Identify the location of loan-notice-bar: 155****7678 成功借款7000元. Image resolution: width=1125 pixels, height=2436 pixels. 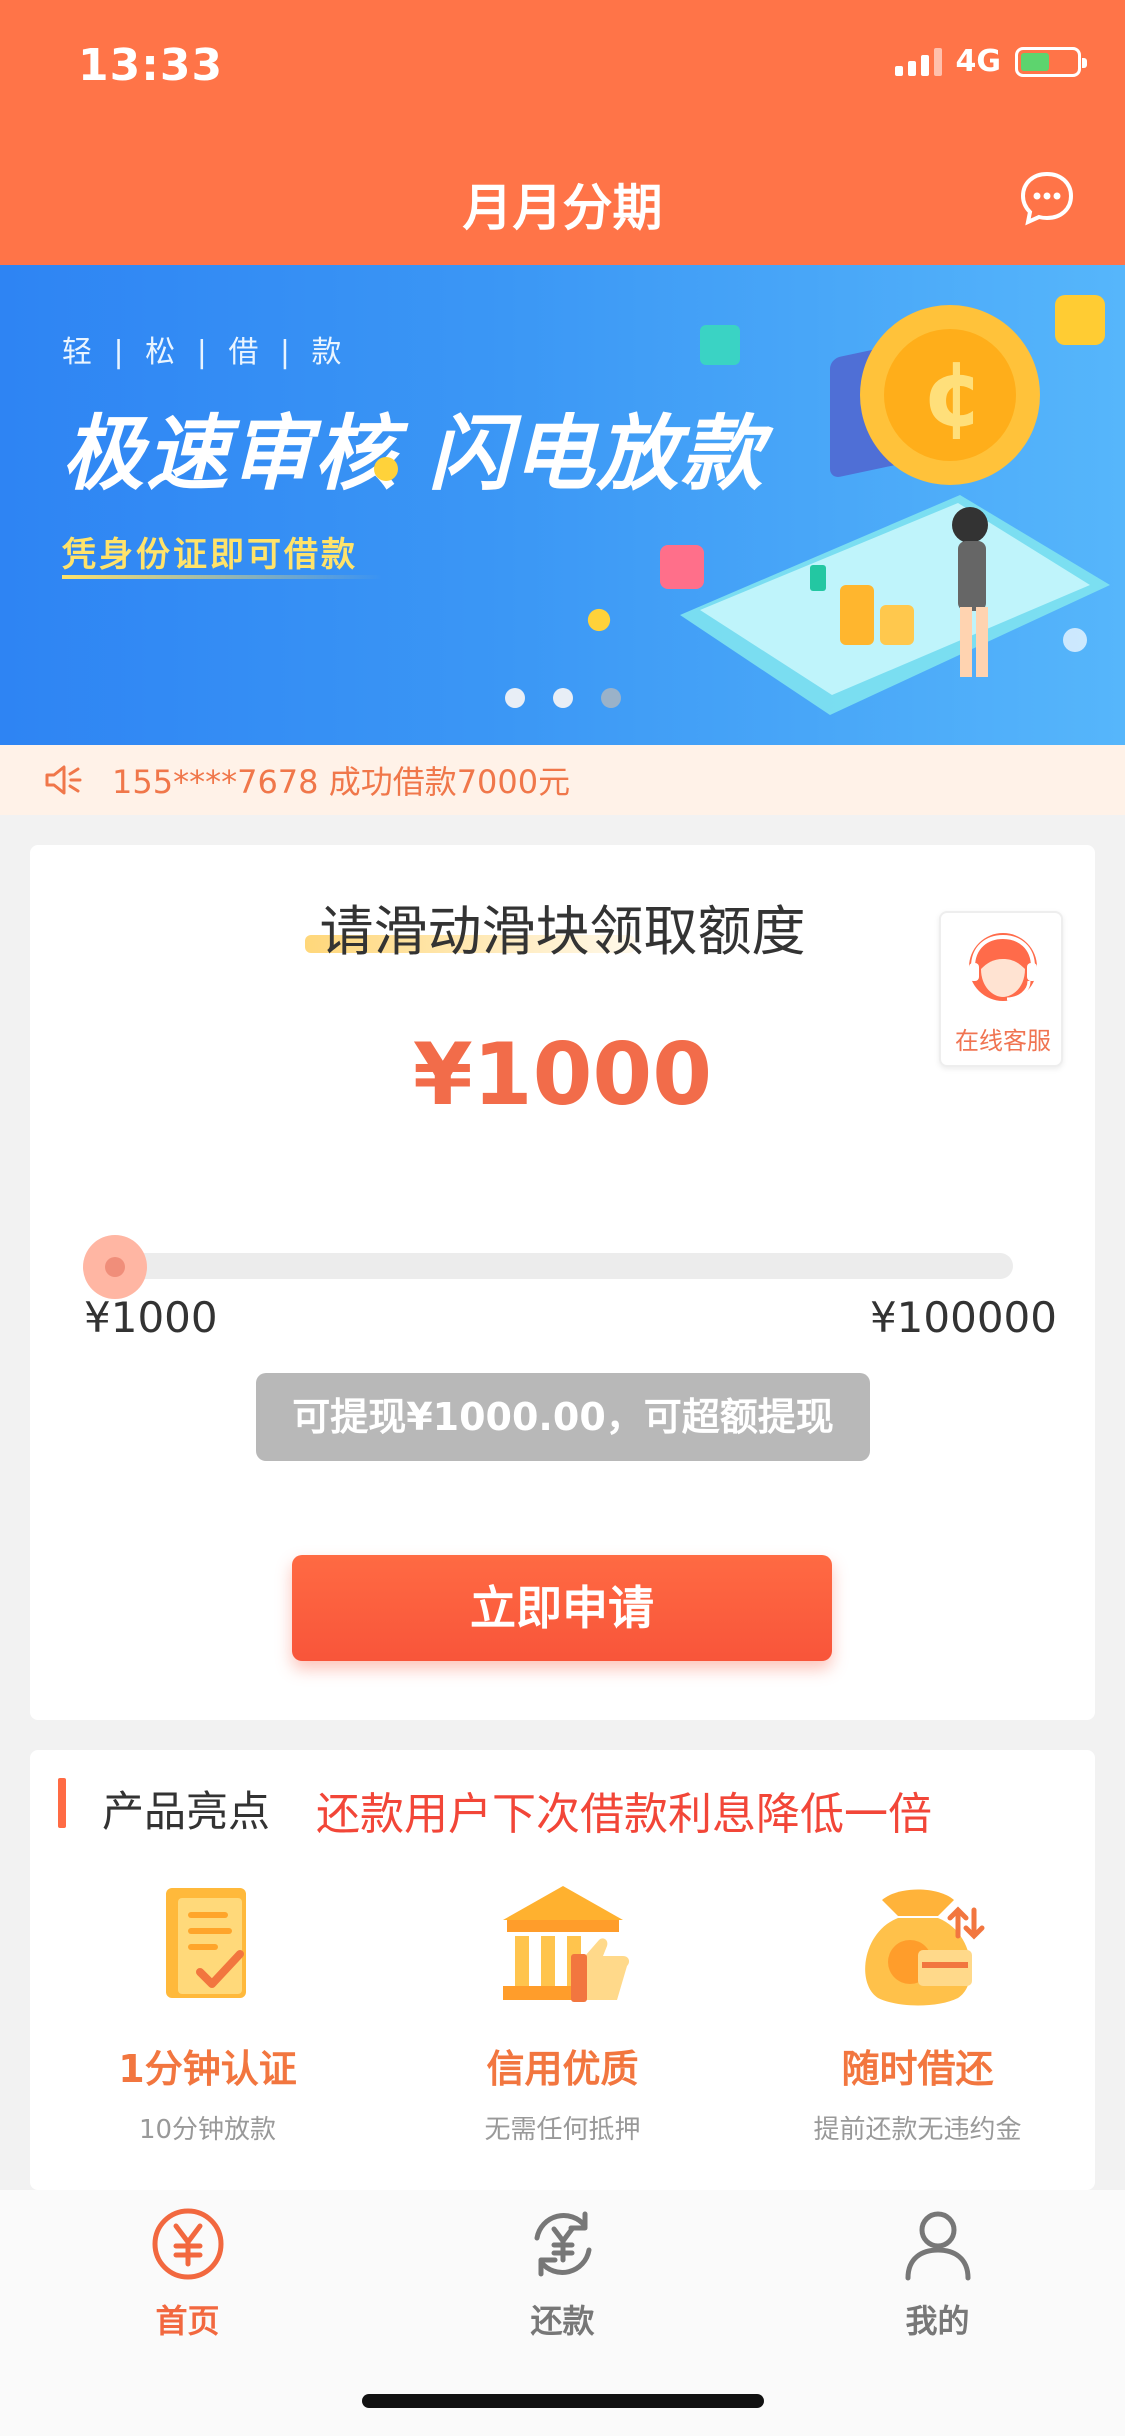
(562, 780).